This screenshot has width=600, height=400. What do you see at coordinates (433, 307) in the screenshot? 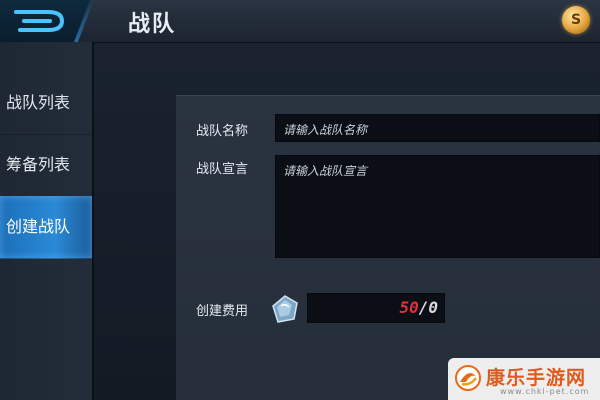
I see `cost-owned: 0` at bounding box center [433, 307].